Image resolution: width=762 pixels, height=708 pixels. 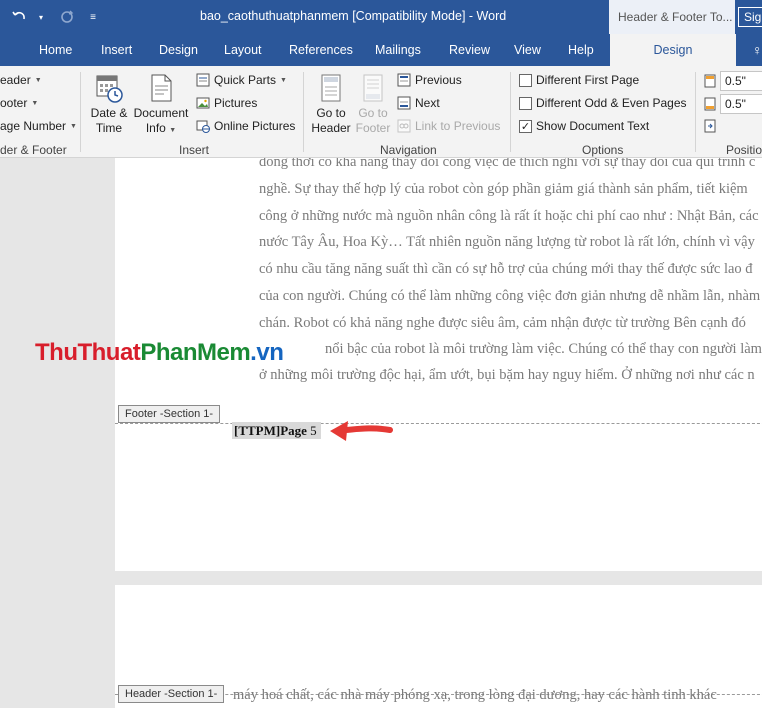 What do you see at coordinates (243, 50) in the screenshot?
I see `tab-layout: Layout` at bounding box center [243, 50].